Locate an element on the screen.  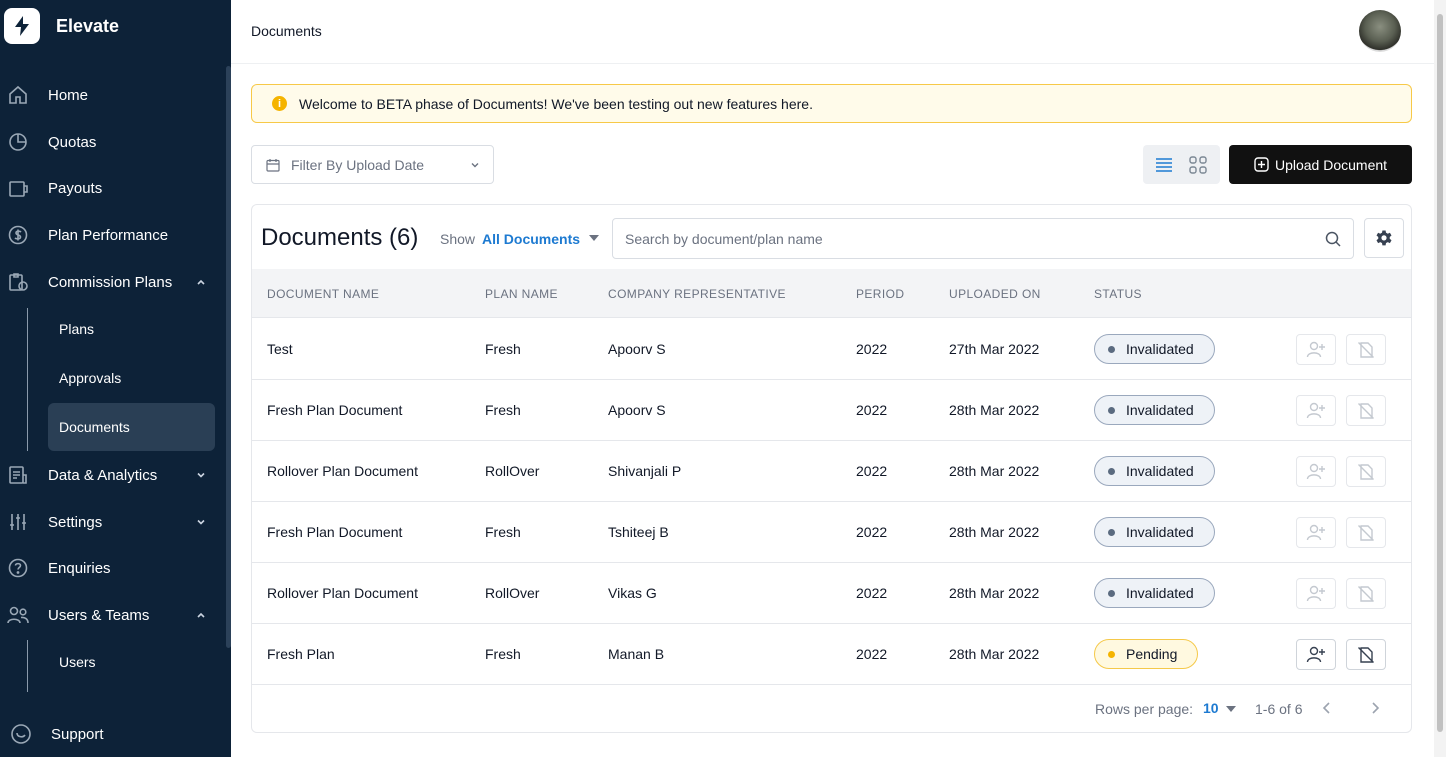
cell-company-representative: Shivanjali P is located at coordinates (645, 471).